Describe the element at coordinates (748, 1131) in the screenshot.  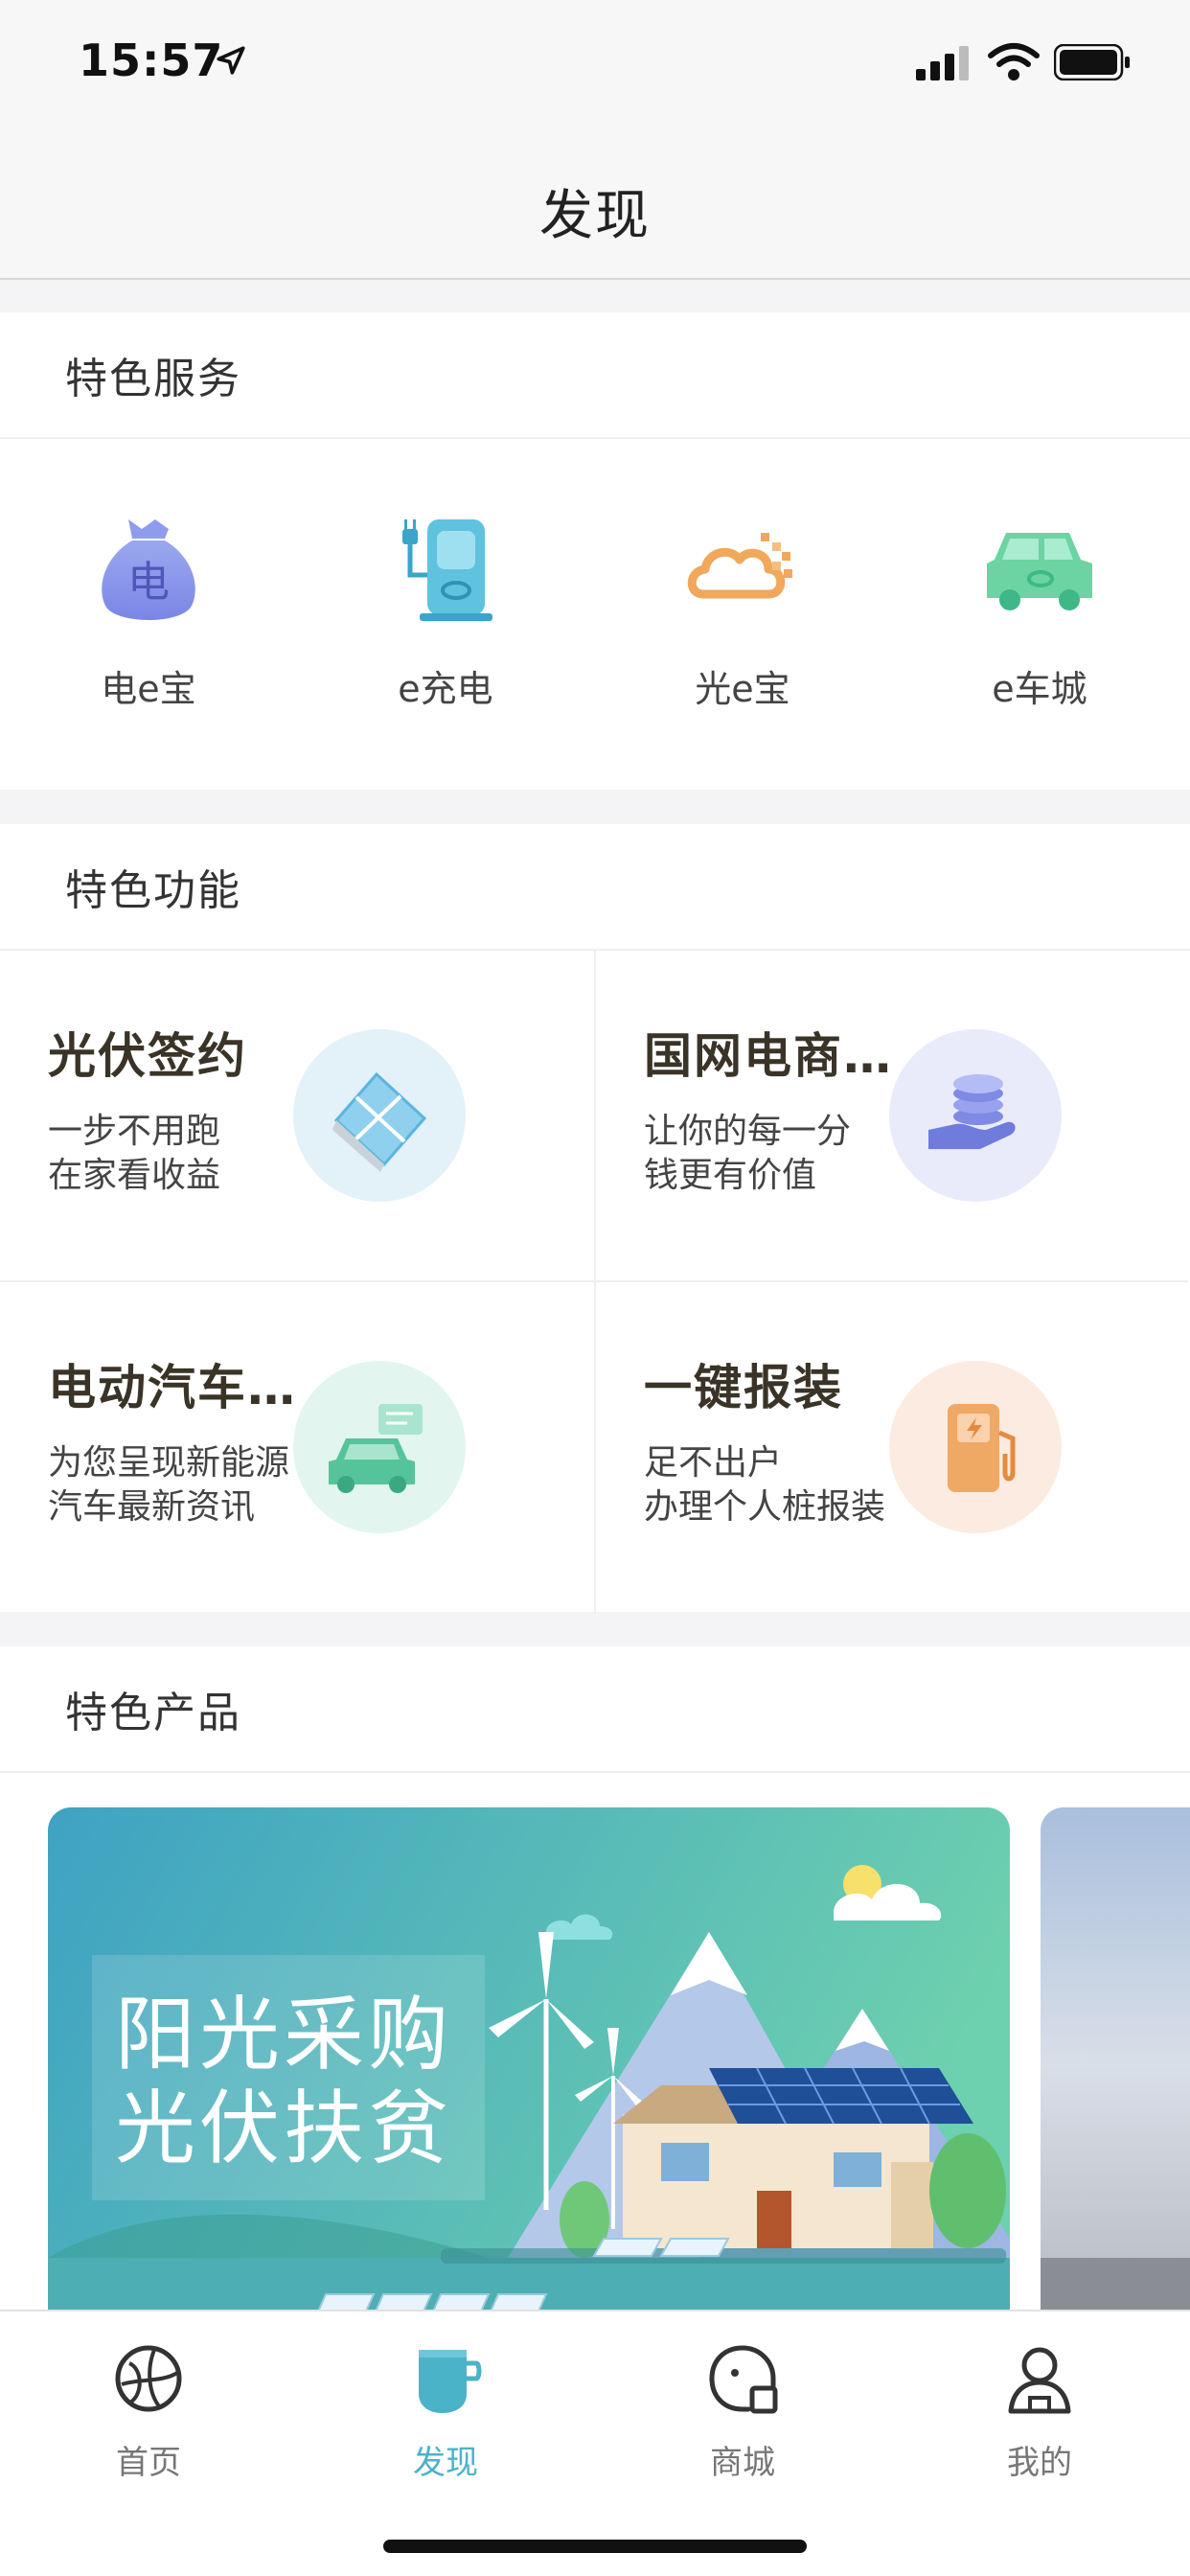
I see `function-desc-line1: 让你的每一分` at that location.